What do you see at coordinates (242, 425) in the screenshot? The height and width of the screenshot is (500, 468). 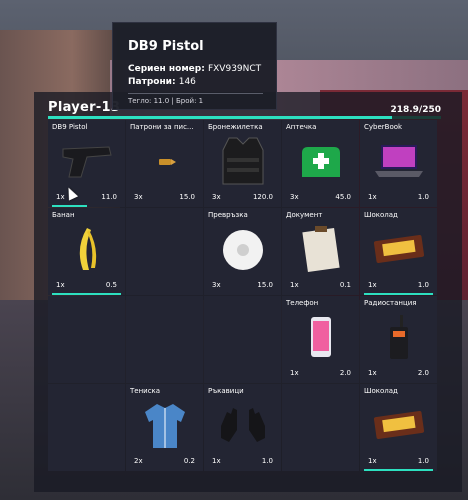 I see `gloves-icon` at bounding box center [242, 425].